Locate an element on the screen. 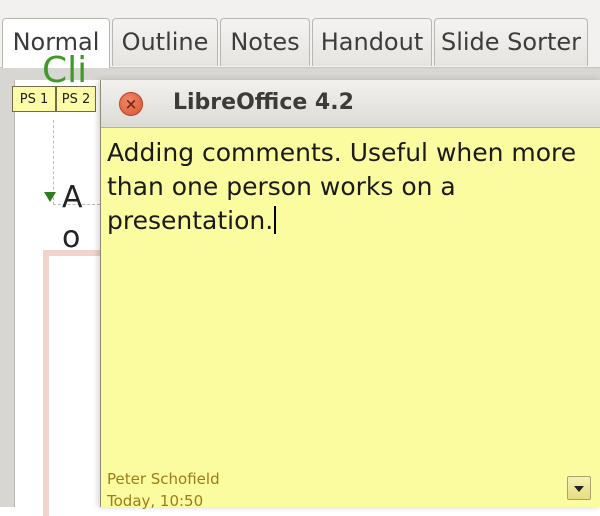  comment-title-bar: × LibreOffice 4.2 is located at coordinates (350, 104).